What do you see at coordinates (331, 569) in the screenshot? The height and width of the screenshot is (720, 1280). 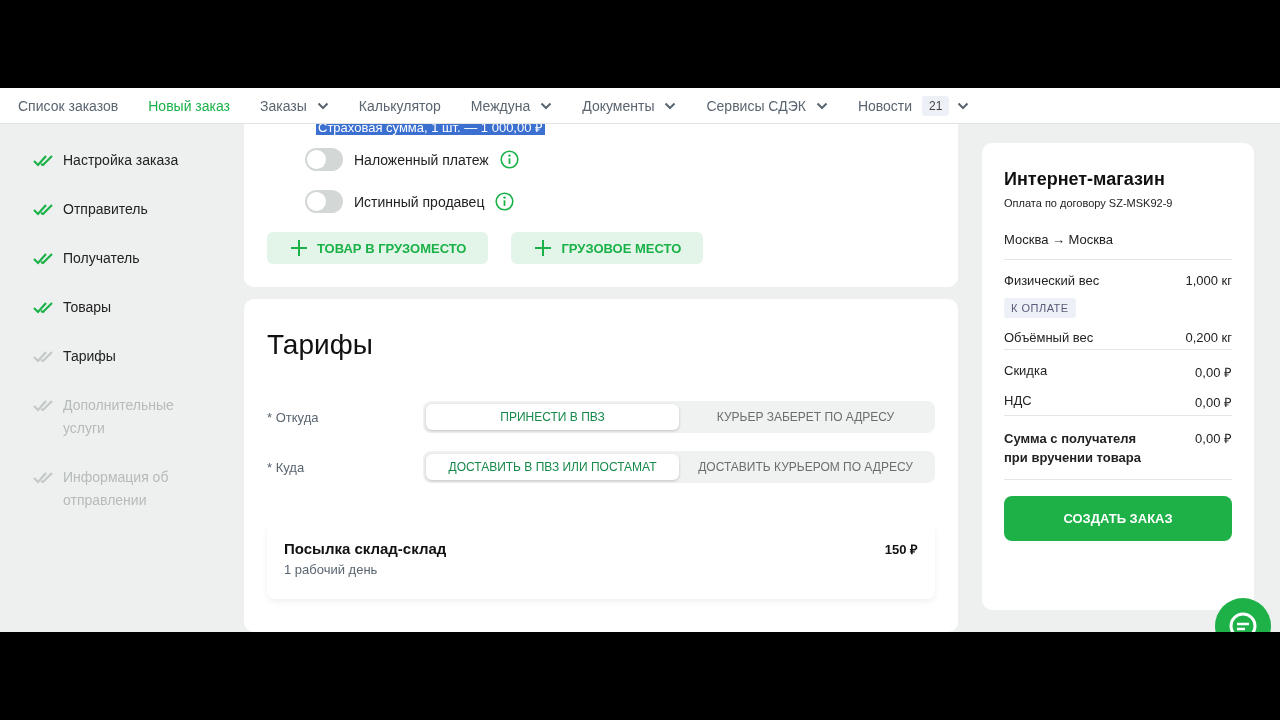 I see `tariff-duration: 1 рабочий день` at bounding box center [331, 569].